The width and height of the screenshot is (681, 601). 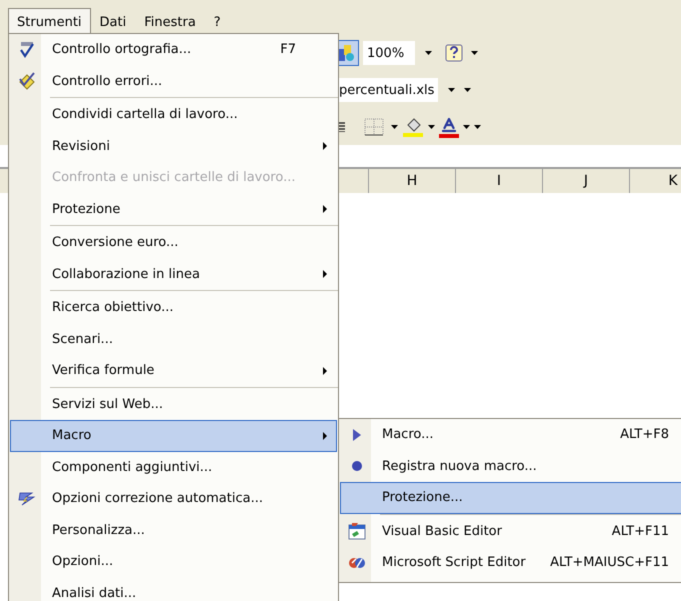 I want to click on menu-bar-item: Finestra, so click(x=170, y=21).